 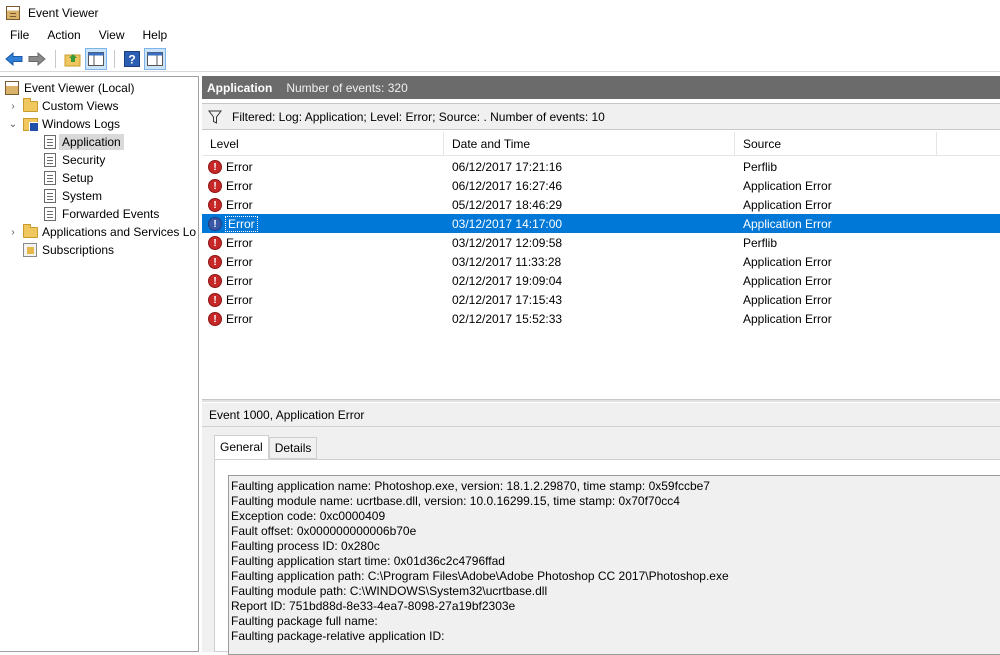 I want to click on column-header-date-time: Date and Time, so click(x=589, y=144).